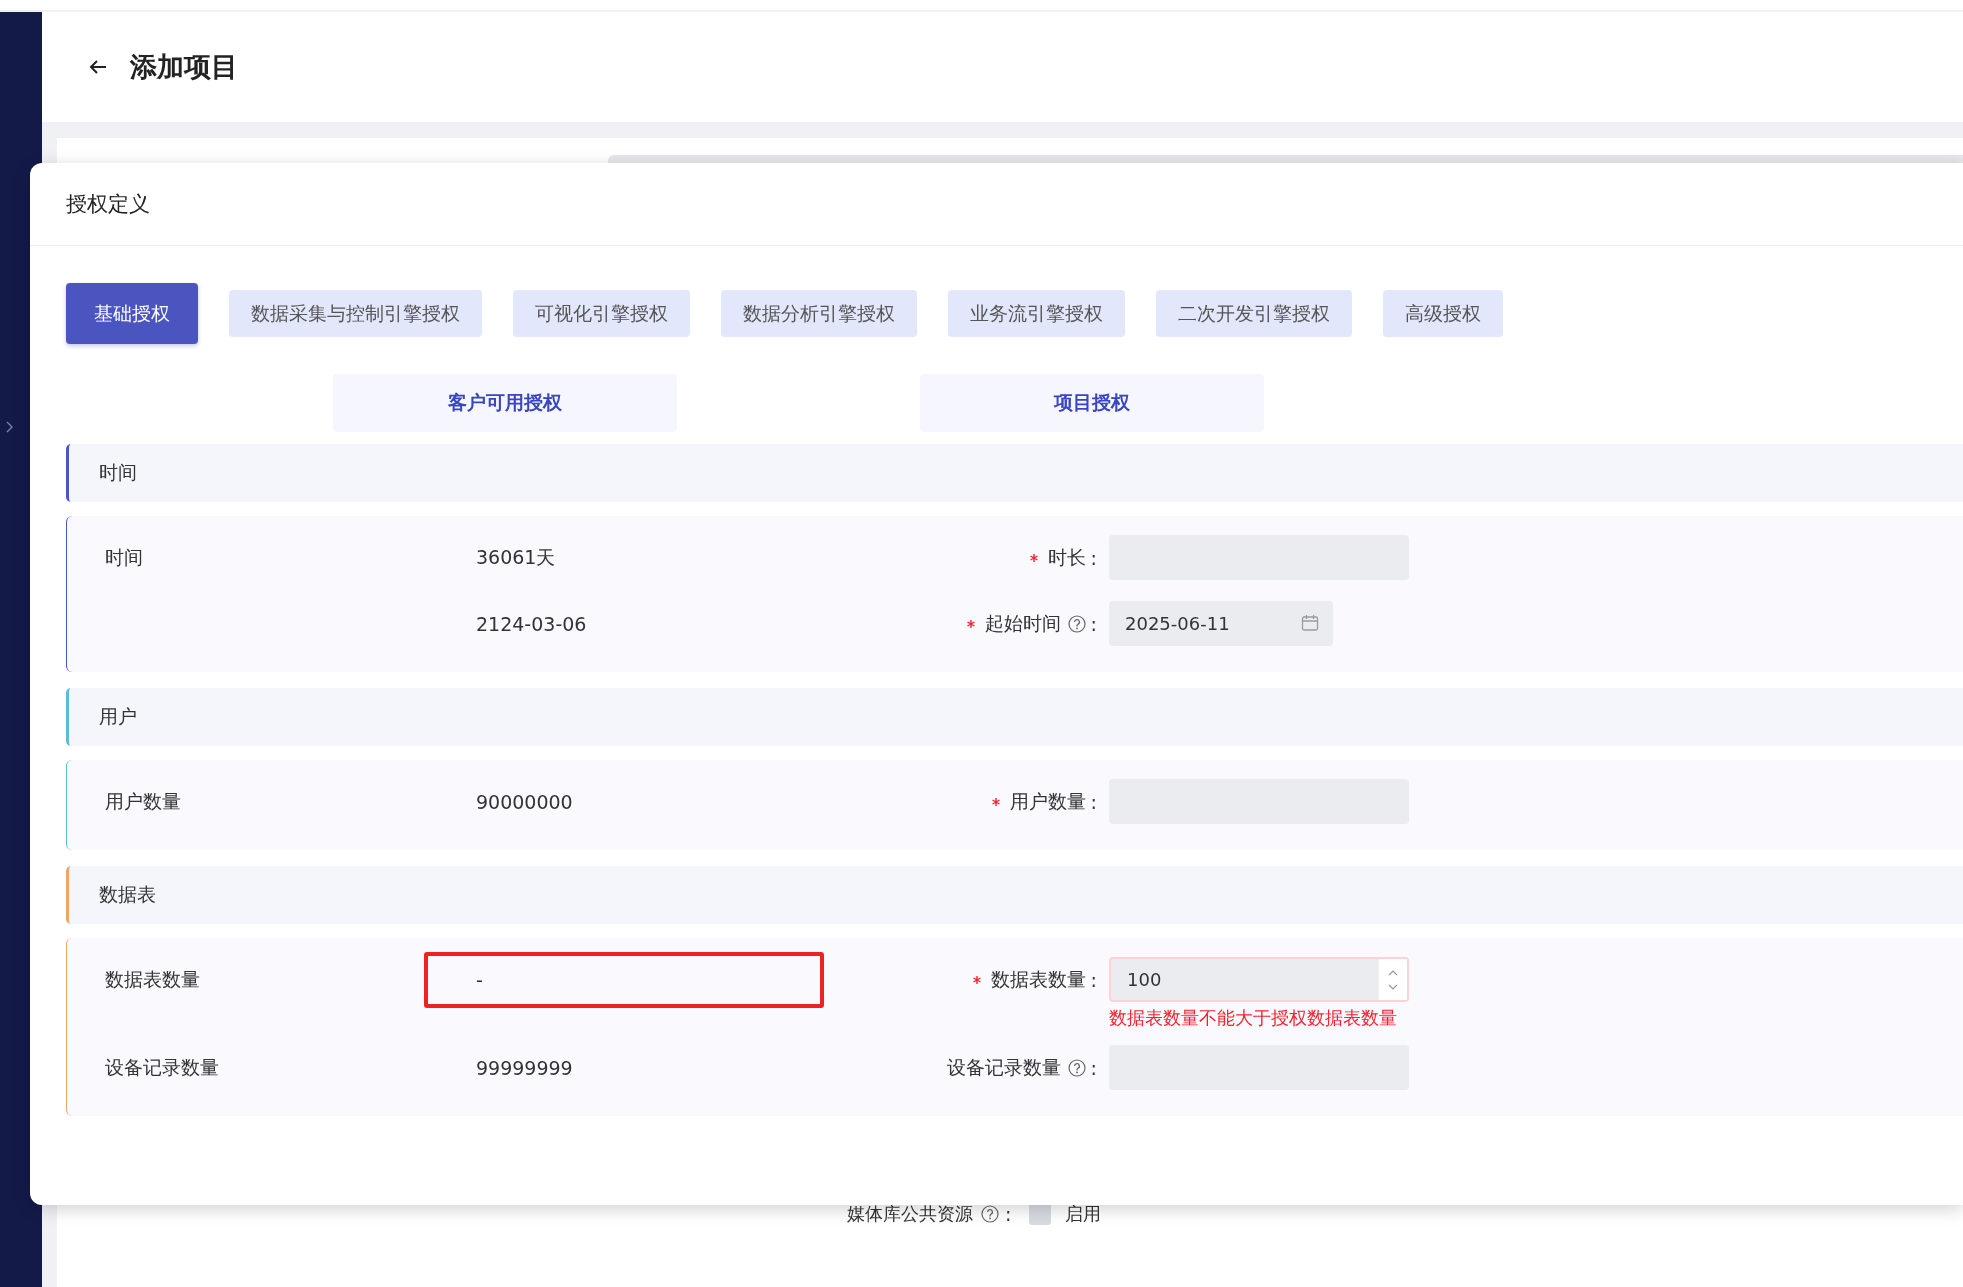  Describe the element at coordinates (1392, 979) in the screenshot. I see `spinner` at that location.